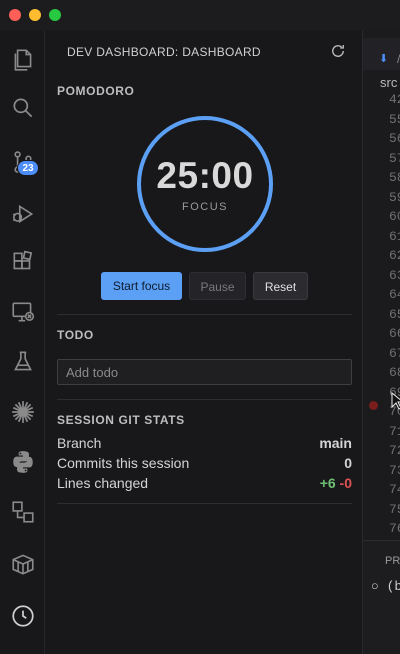 The height and width of the screenshot is (654, 400). Describe the element at coordinates (335, 443) in the screenshot. I see `branch-value: main` at that location.